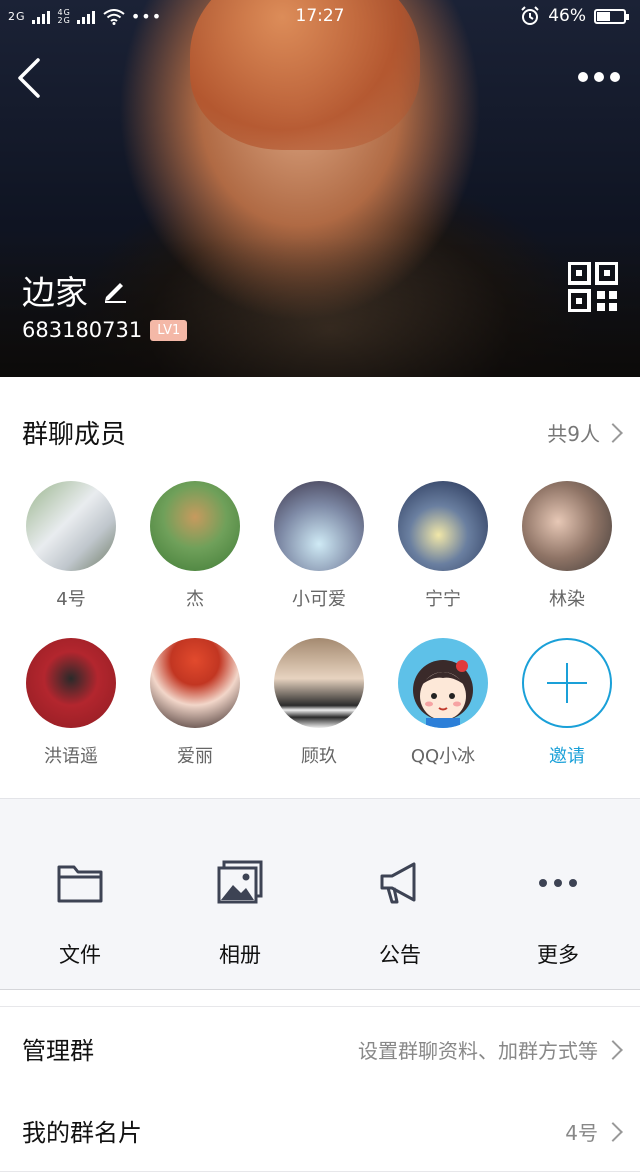 This screenshot has height=1172, width=640. Describe the element at coordinates (319, 756) in the screenshot. I see `member-name: 顾玖` at that location.